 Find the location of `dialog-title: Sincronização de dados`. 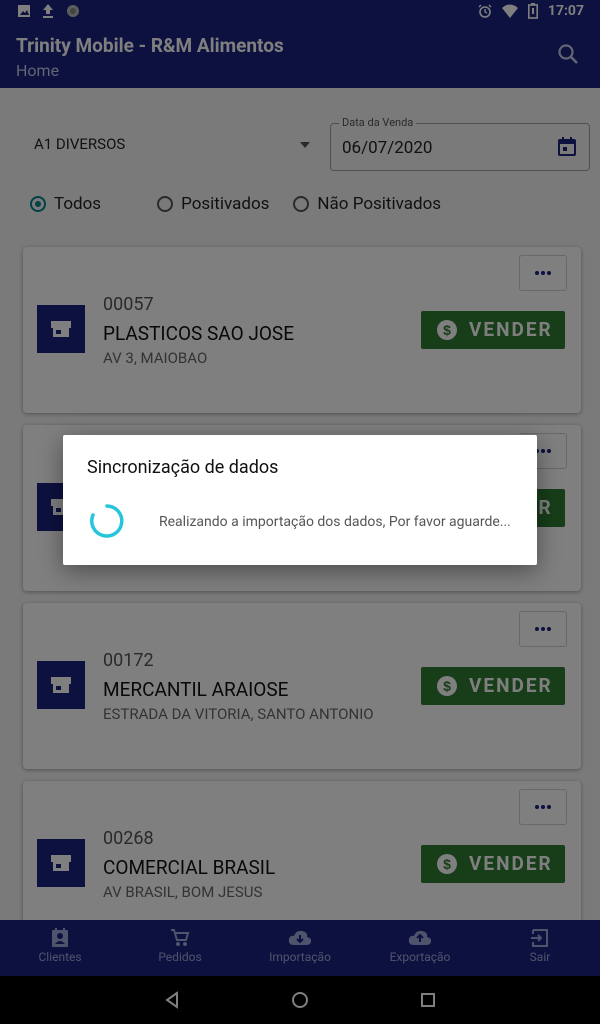

dialog-title: Sincronização de dados is located at coordinates (183, 467).